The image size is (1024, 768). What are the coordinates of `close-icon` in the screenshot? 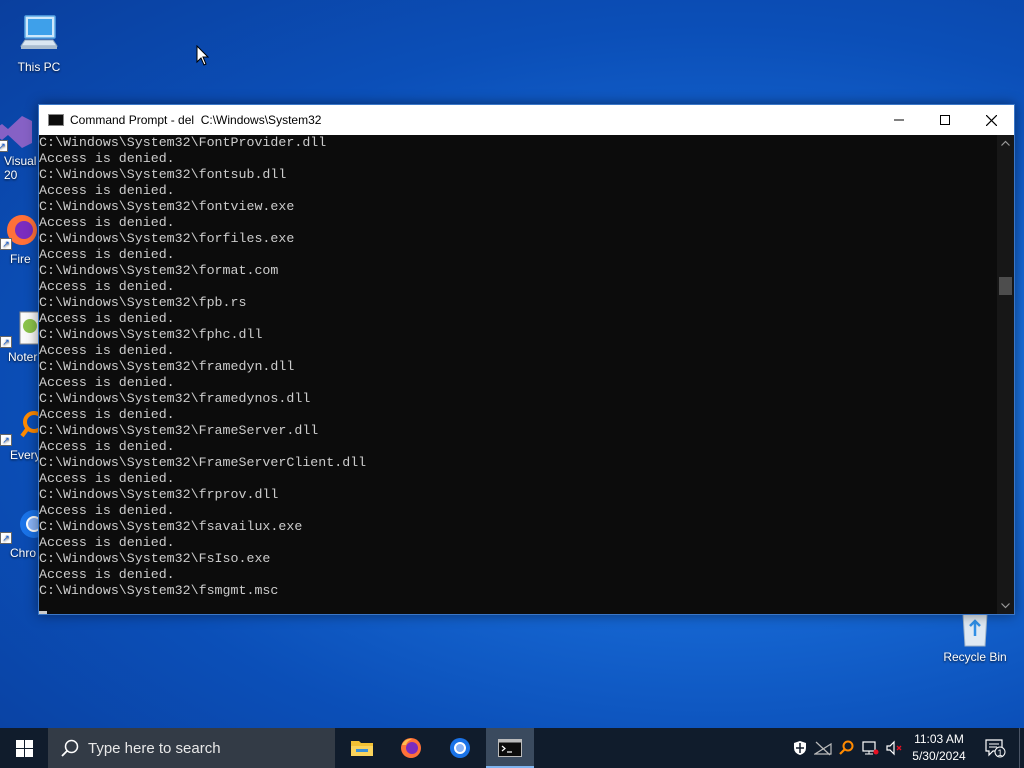 It's located at (991, 120).